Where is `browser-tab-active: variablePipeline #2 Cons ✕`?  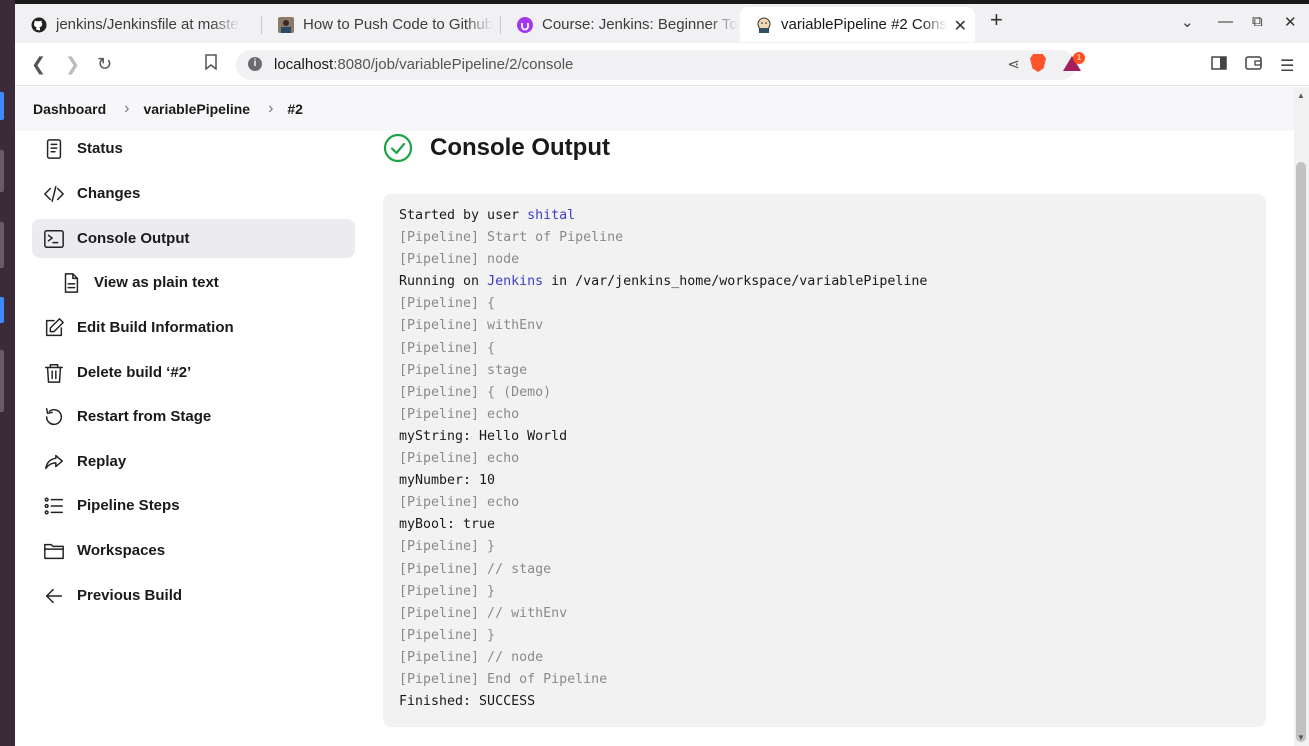 browser-tab-active: variablePipeline #2 Cons ✕ is located at coordinates (857, 24).